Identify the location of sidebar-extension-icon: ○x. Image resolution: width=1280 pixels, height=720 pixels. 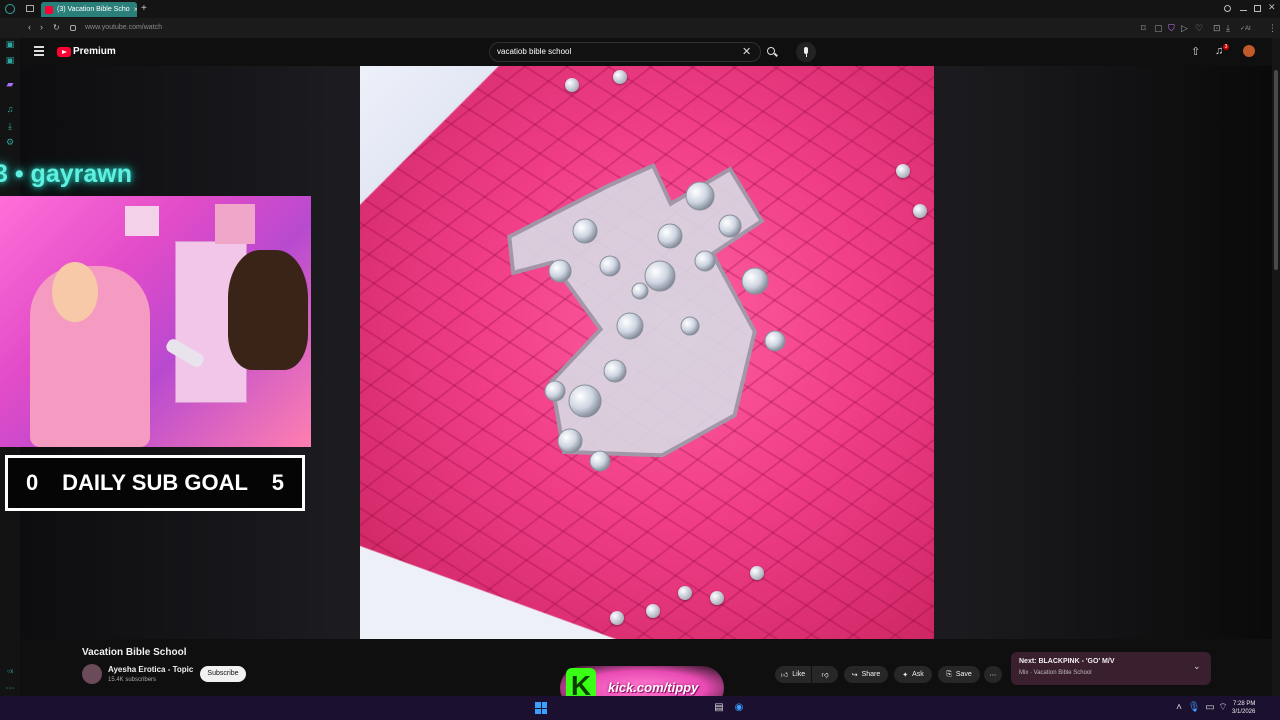
(10, 672).